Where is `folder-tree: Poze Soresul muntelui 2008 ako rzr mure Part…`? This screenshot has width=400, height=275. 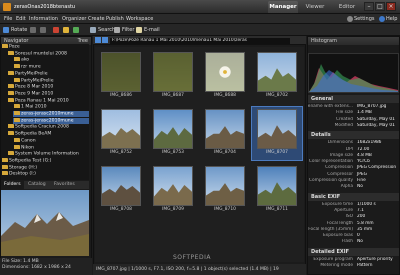 folder-tree: Poze Soresul muntelui 2008 ako rzr mure Part… is located at coordinates (45, 112).